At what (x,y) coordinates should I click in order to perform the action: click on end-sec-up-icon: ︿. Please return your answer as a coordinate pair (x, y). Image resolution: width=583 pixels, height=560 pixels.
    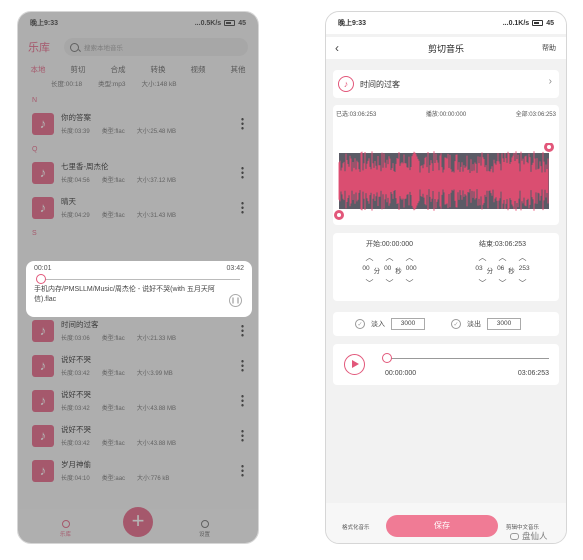
    Looking at the image, I should click on (503, 257).